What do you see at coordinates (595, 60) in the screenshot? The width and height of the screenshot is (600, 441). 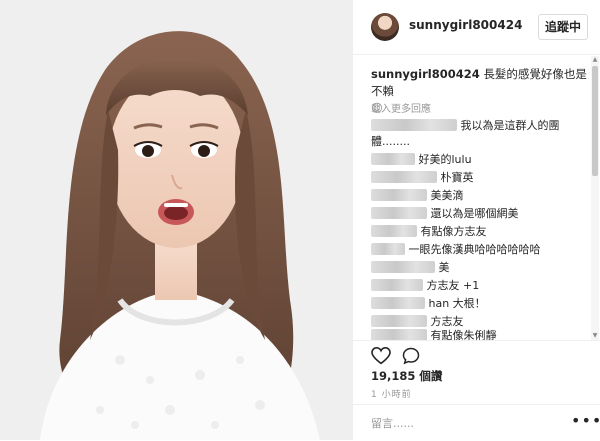 I see `scroll-up-arrow-icon: ▲` at bounding box center [595, 60].